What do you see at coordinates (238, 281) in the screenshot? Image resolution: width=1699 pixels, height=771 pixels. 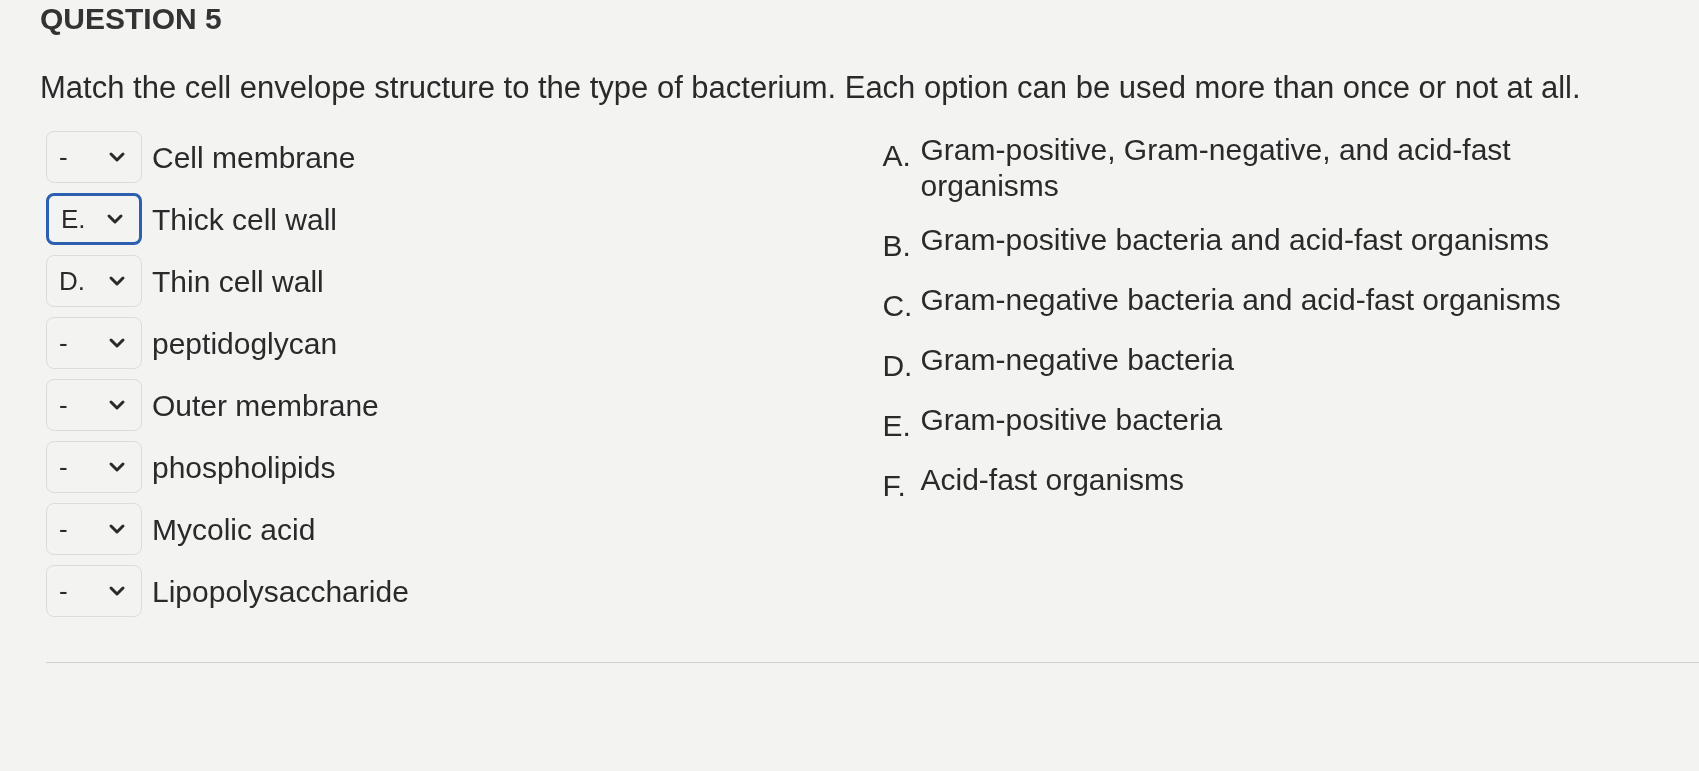 I see `structure-label: Thin cell wall` at bounding box center [238, 281].